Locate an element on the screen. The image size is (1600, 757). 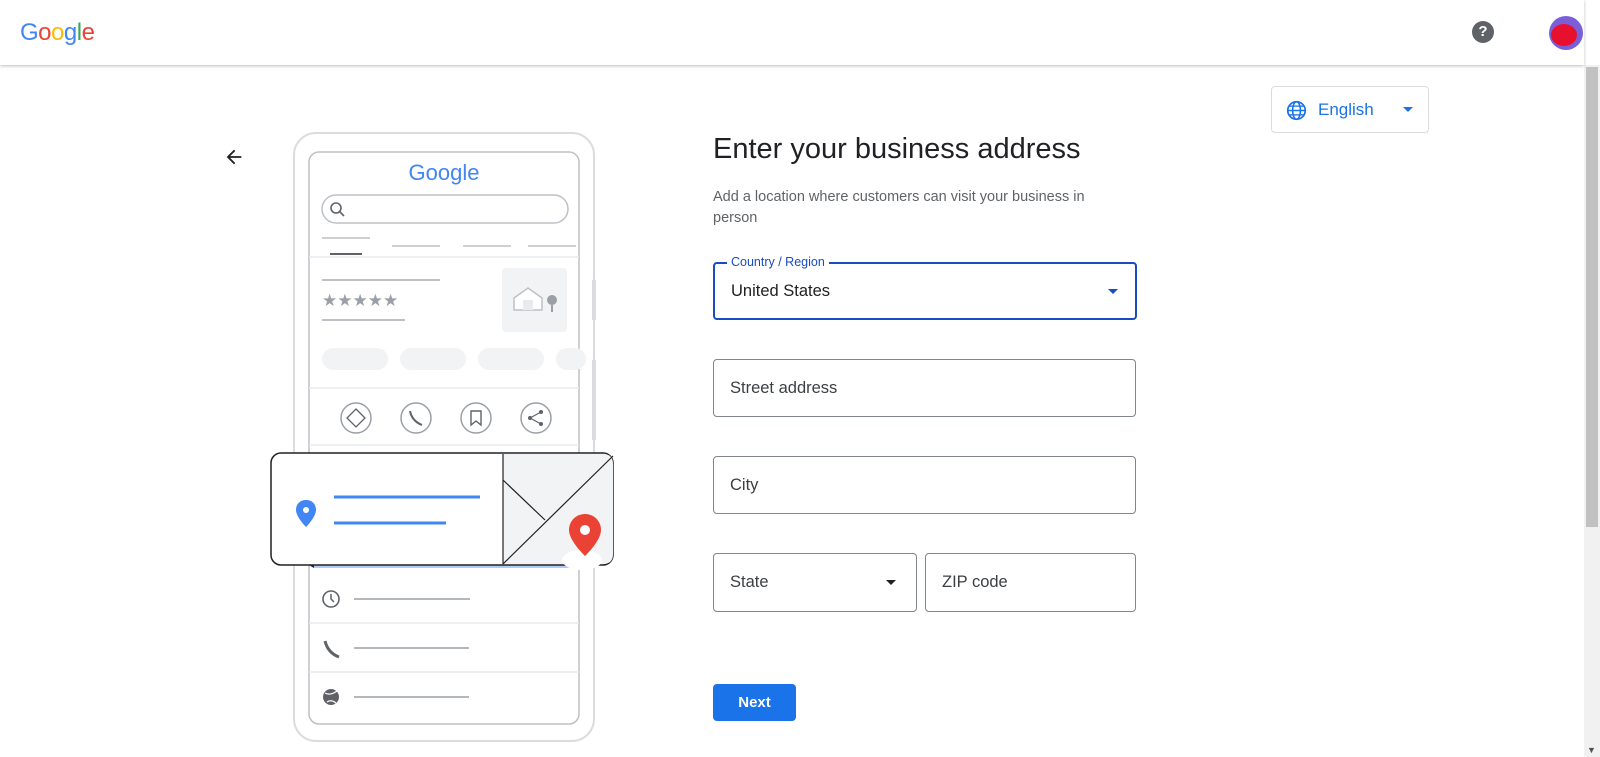
logo-letter: g is located at coordinates (70, 32).